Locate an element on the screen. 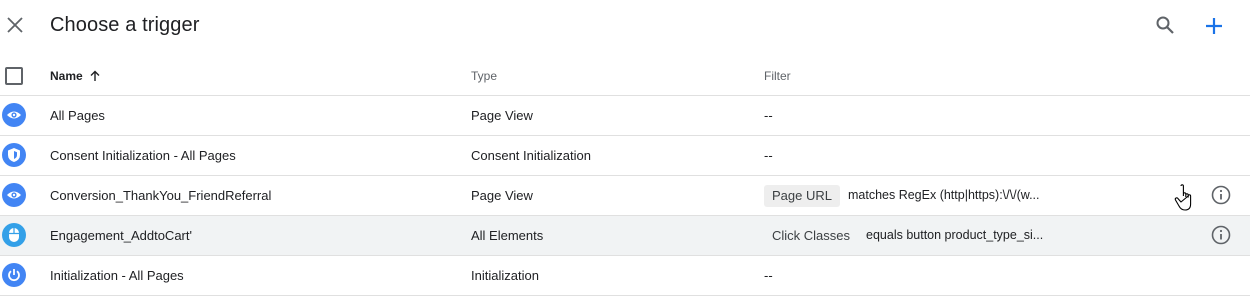 The width and height of the screenshot is (1250, 304). shield-icon is located at coordinates (14, 155).